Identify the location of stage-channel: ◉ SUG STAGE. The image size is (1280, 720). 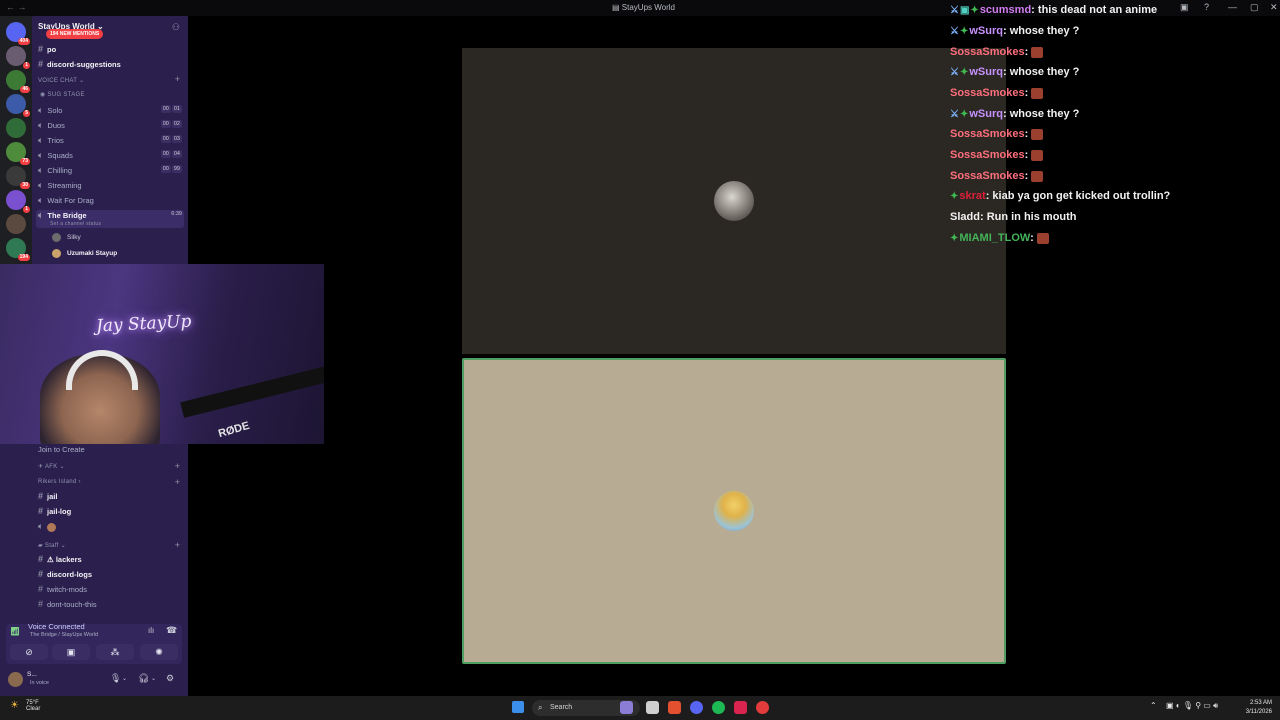
(62, 94).